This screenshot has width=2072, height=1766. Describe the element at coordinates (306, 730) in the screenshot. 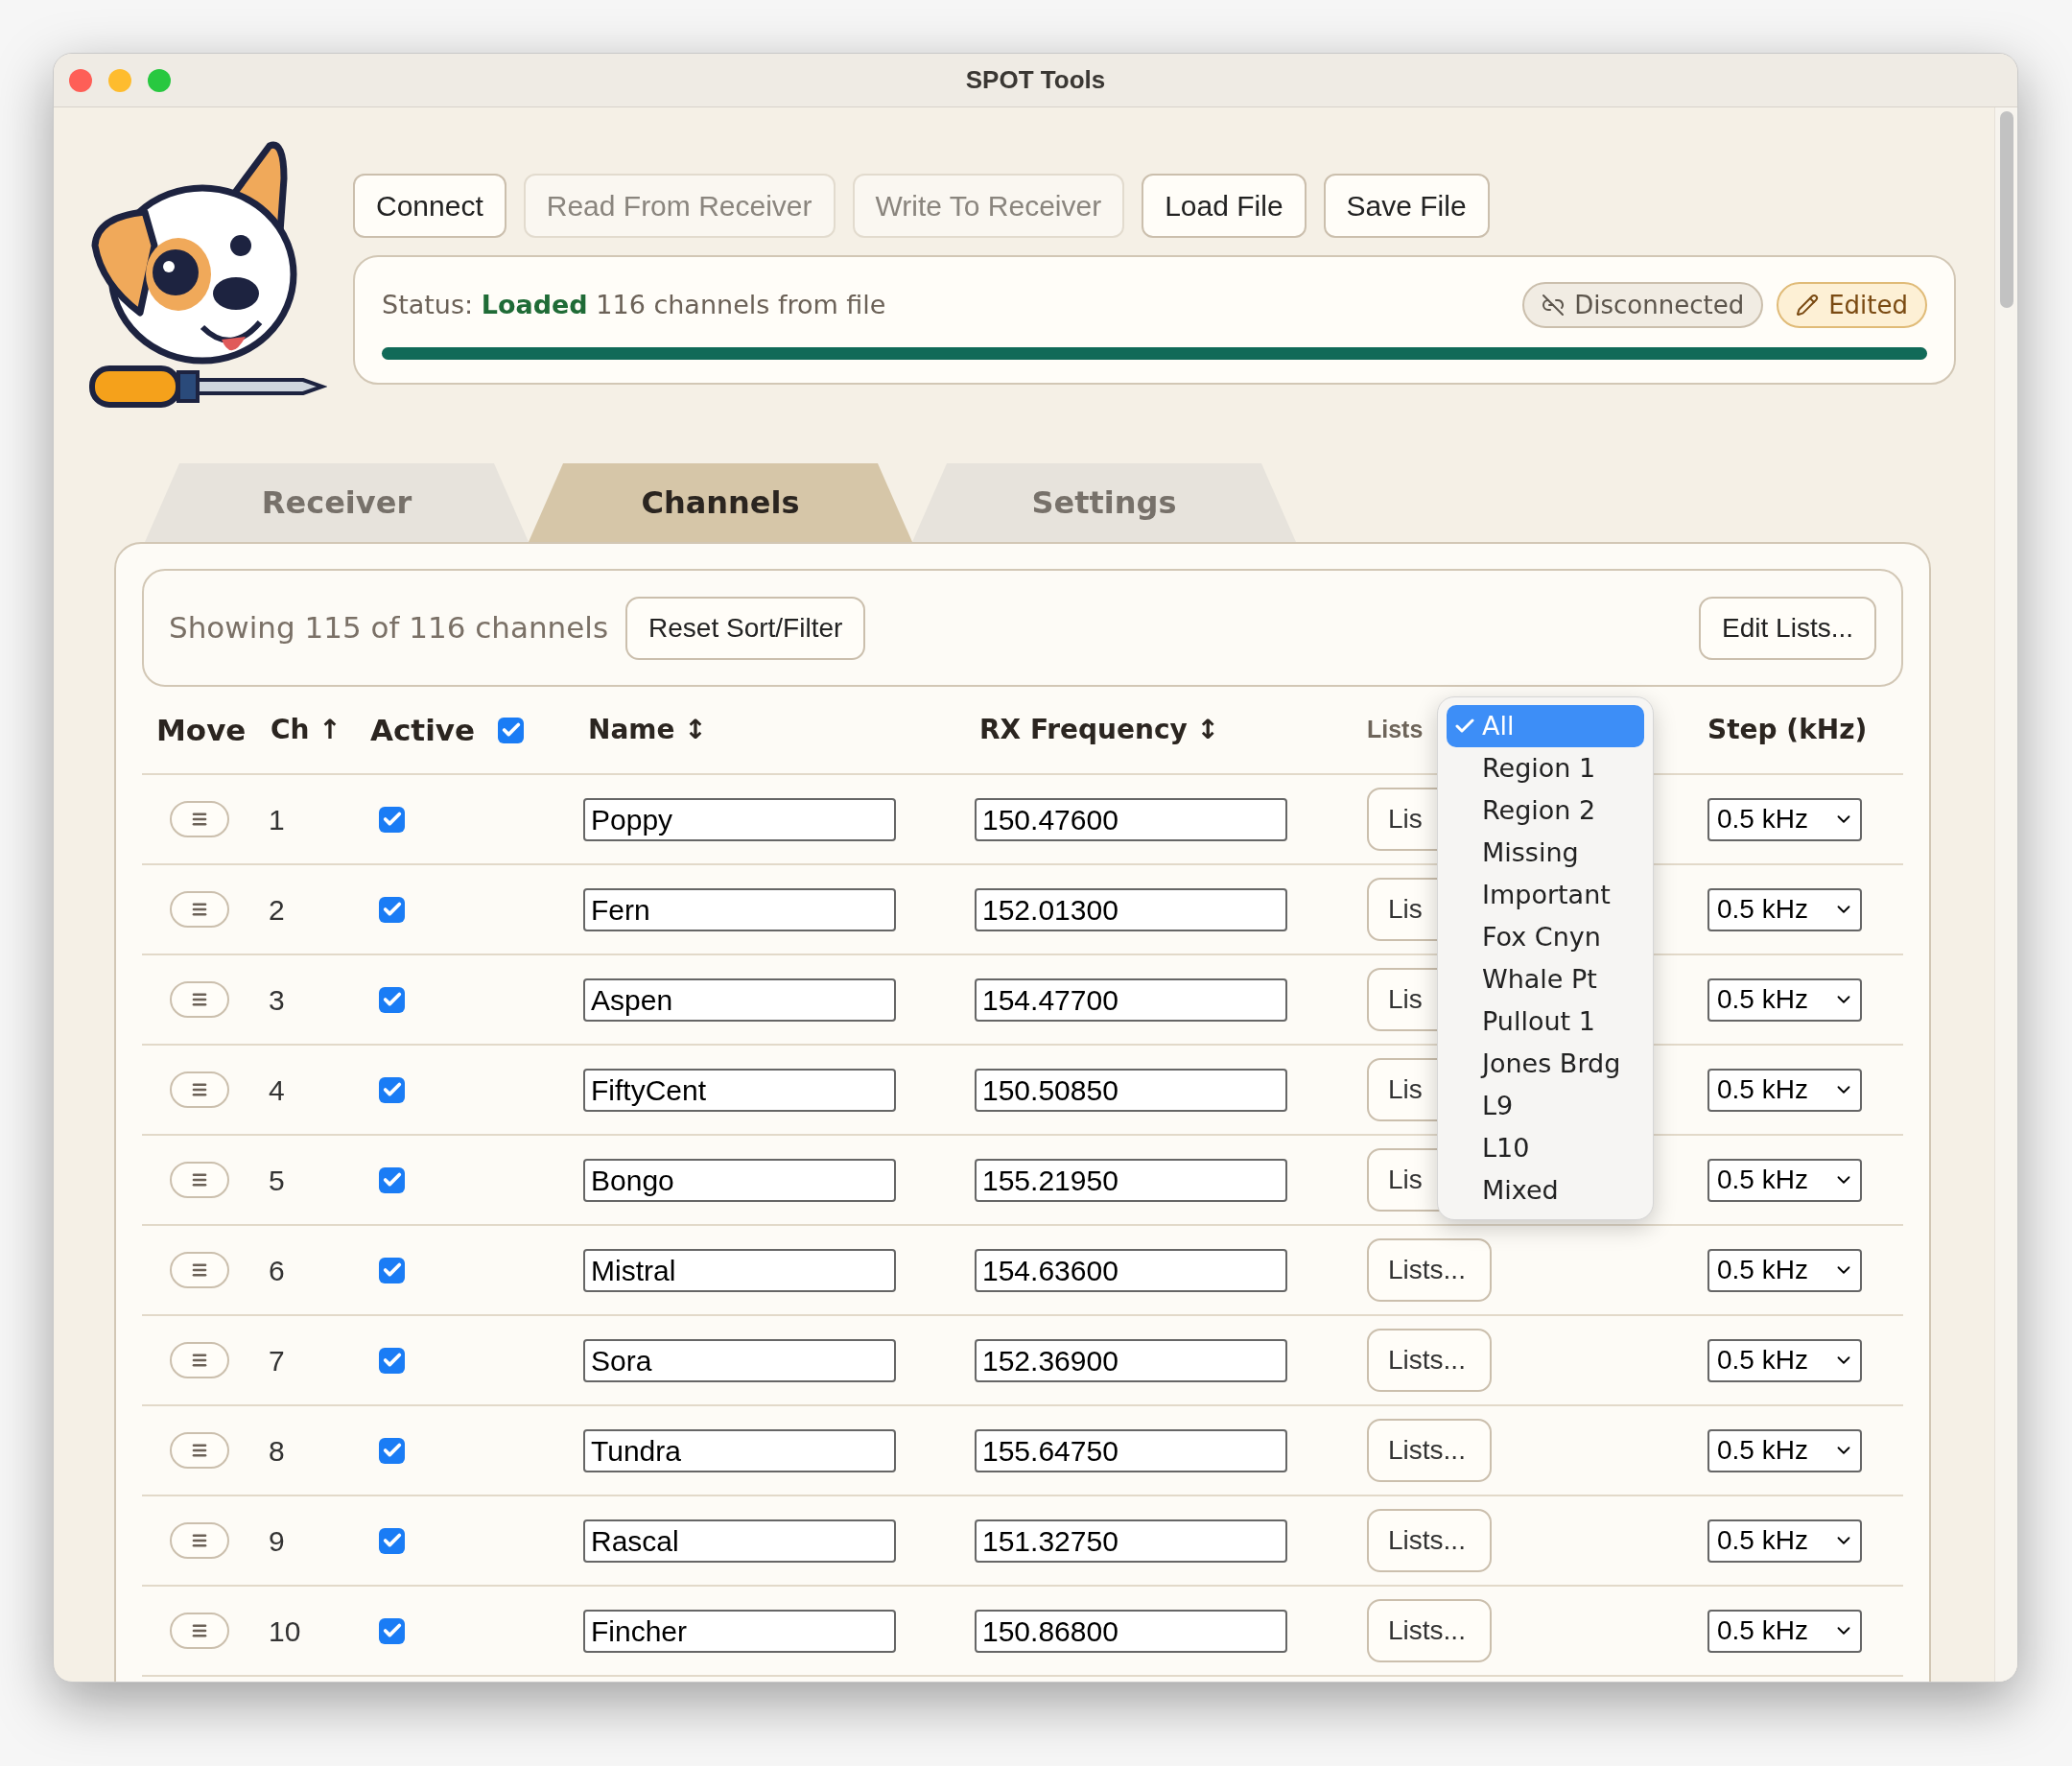

I see `column-header: Ch ↑` at that location.